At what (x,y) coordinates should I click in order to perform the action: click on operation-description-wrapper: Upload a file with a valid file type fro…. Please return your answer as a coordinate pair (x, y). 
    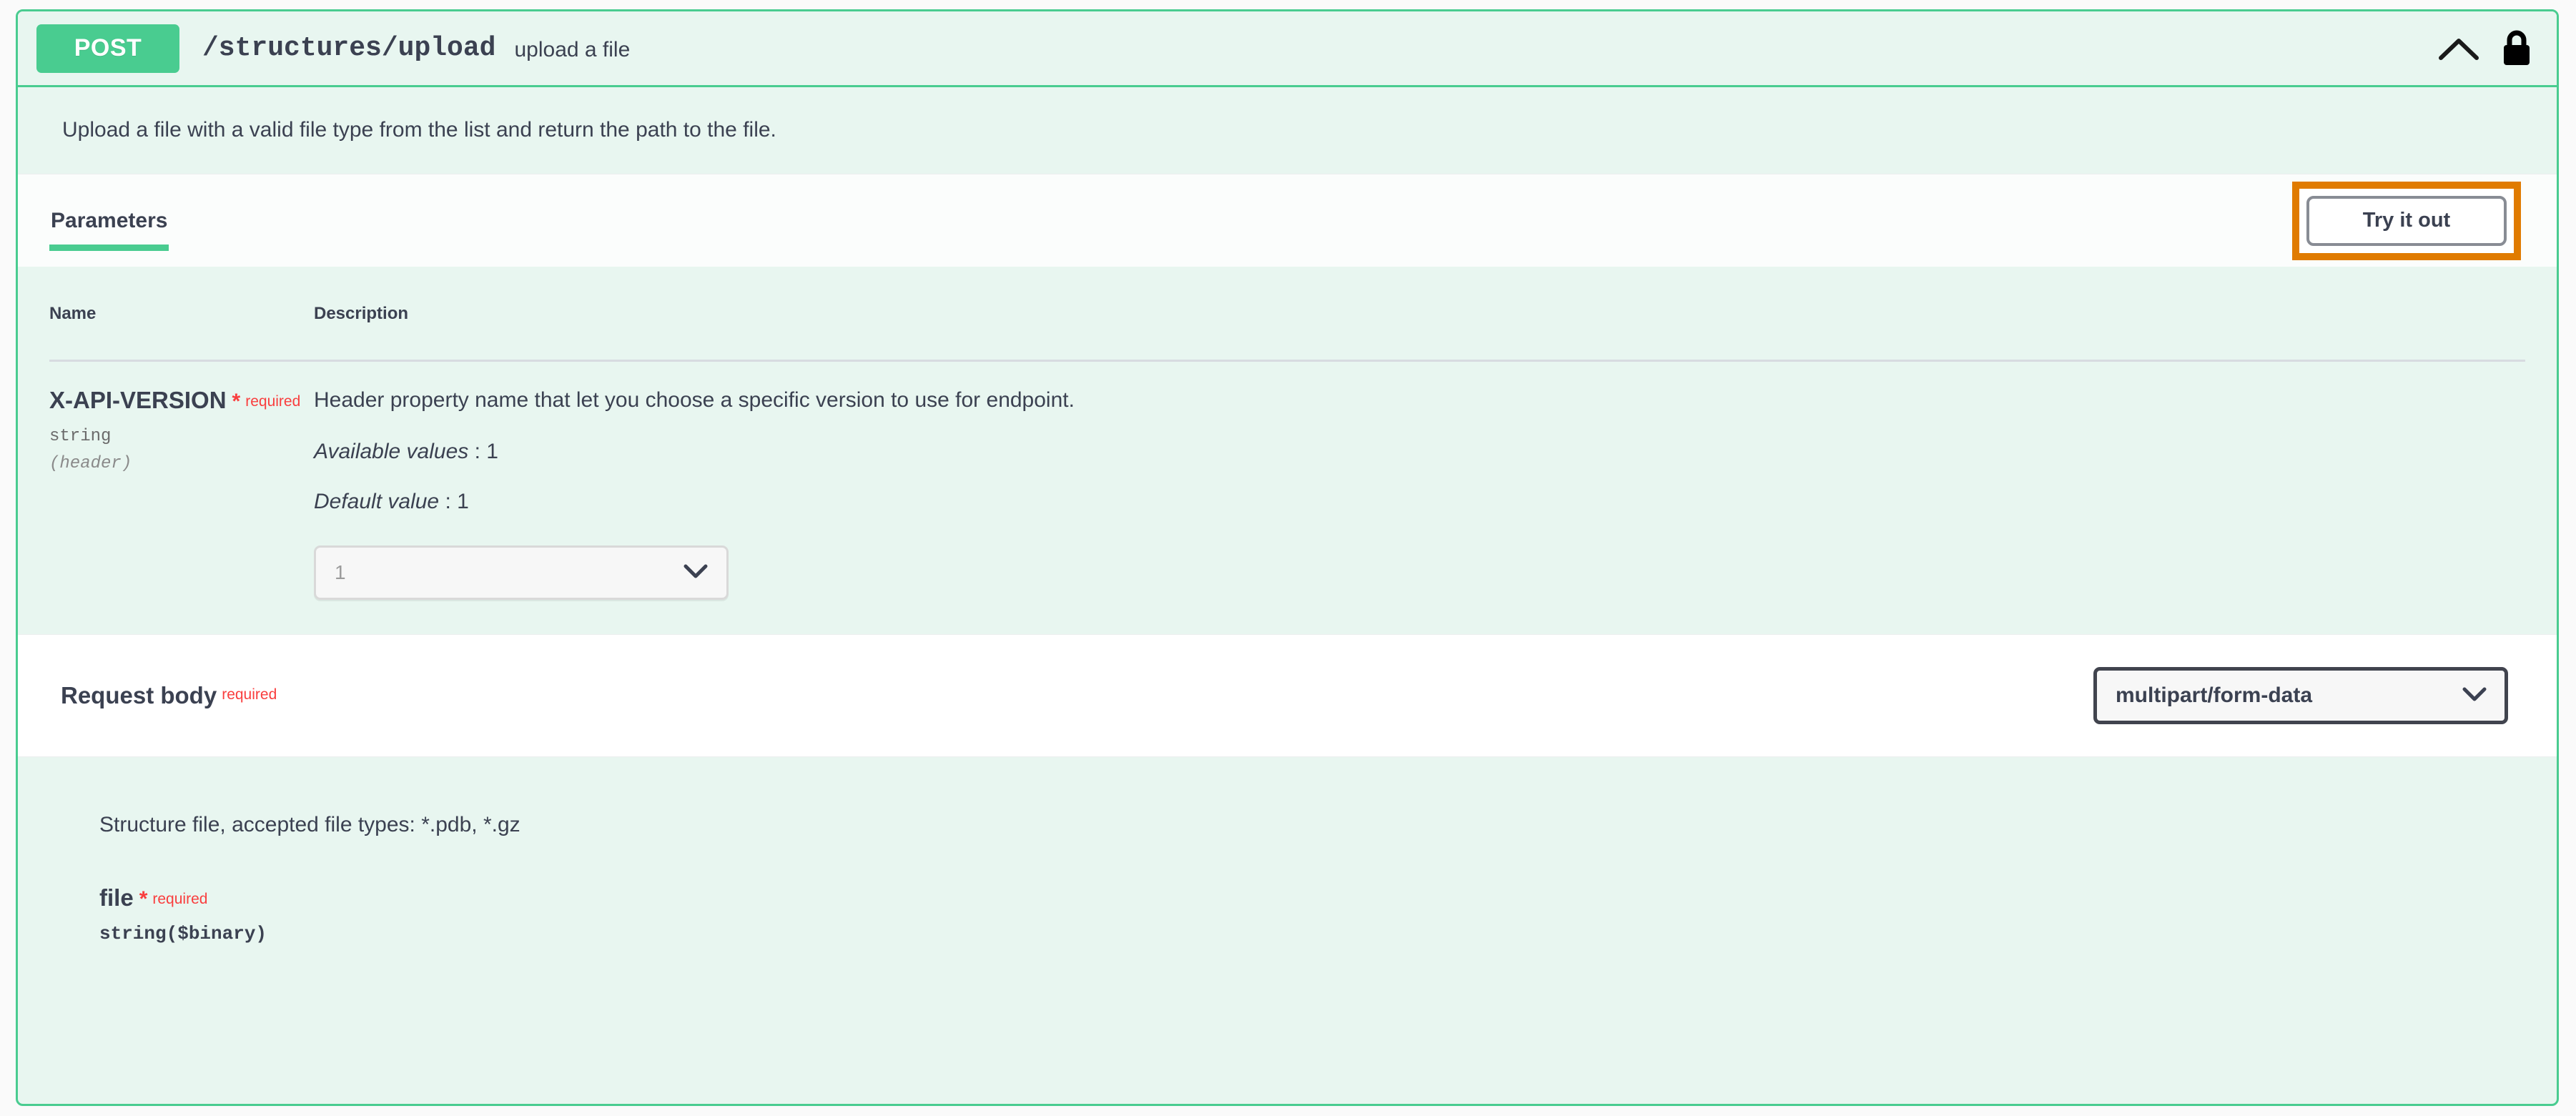
    Looking at the image, I should click on (1287, 130).